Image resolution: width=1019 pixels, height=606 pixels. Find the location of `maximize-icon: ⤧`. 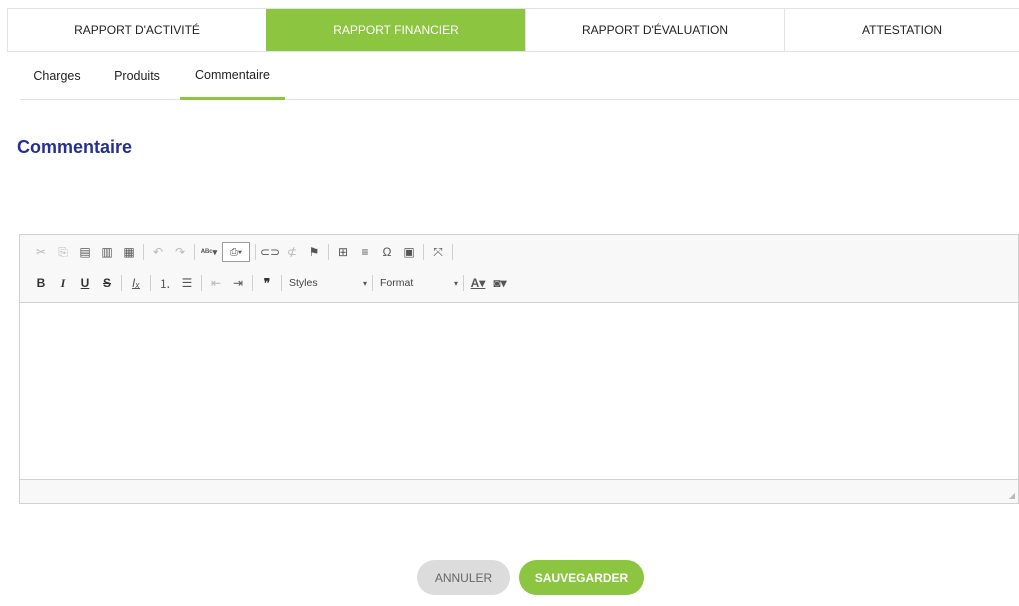

maximize-icon: ⤧ is located at coordinates (438, 252).